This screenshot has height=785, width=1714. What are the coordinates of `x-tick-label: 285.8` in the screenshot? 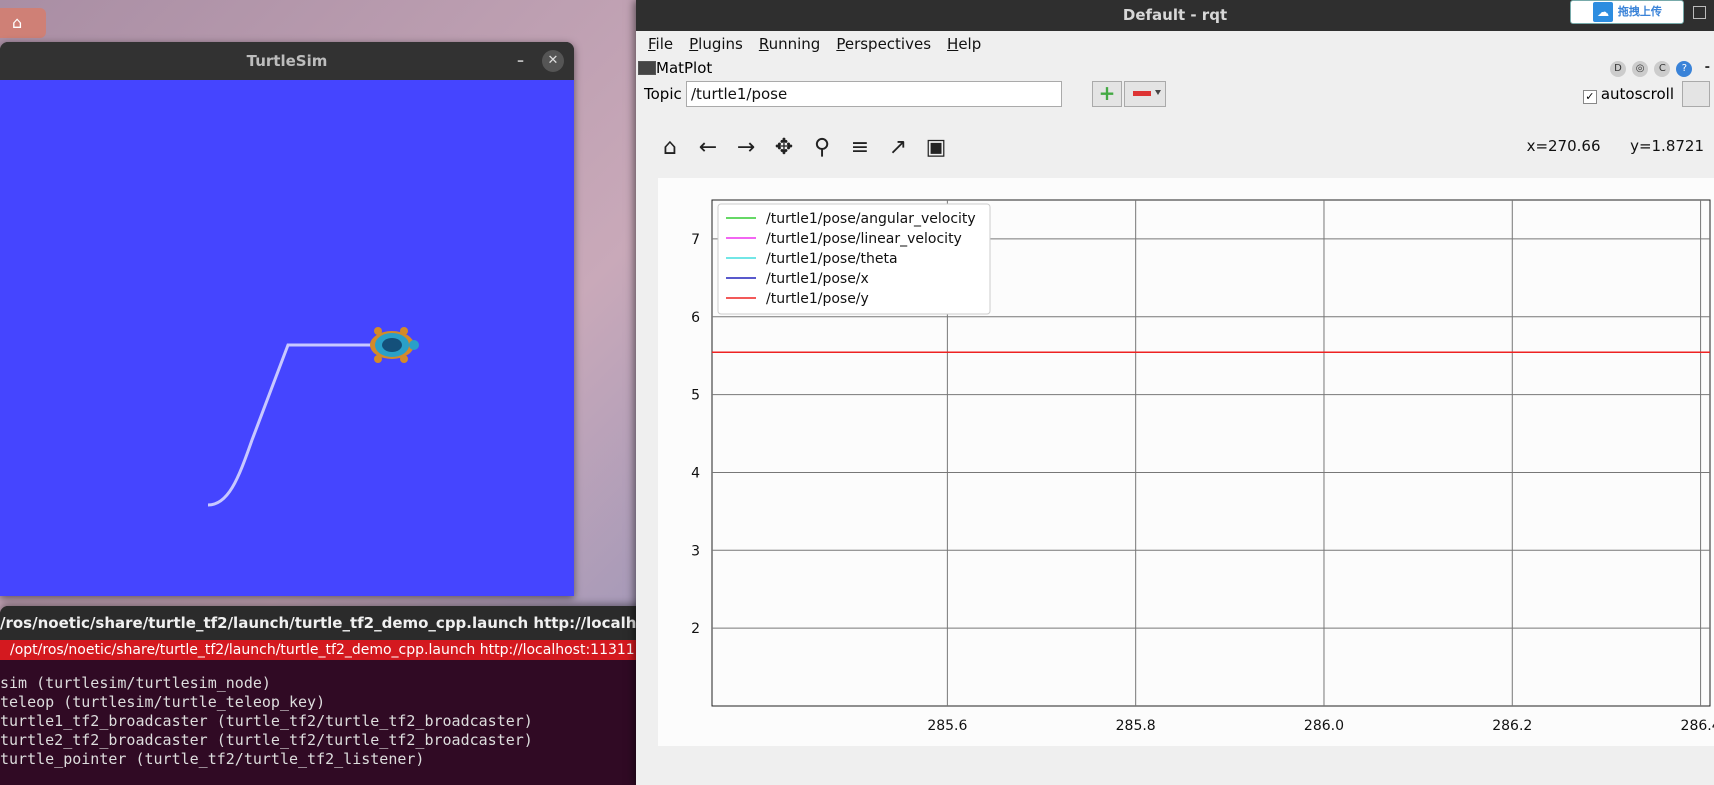 It's located at (1136, 726).